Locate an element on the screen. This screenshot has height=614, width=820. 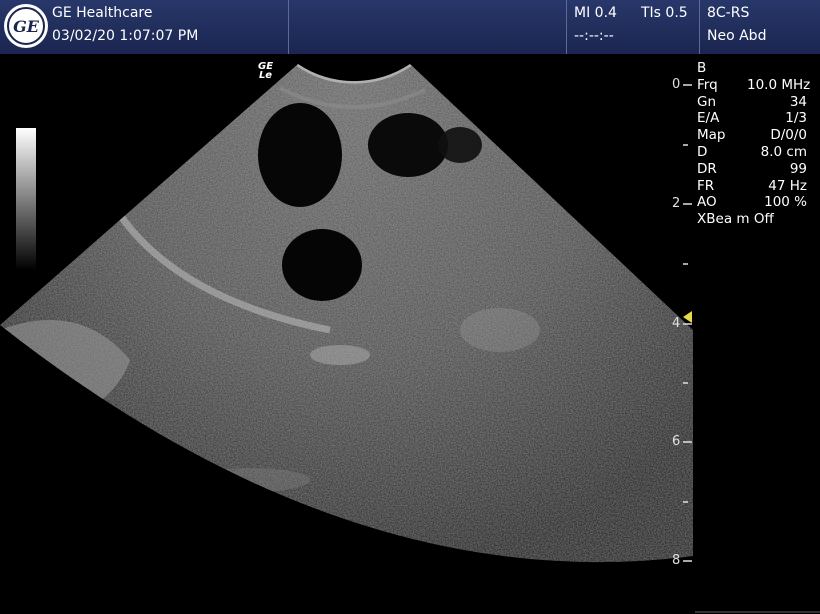
ge-logo-letters: GE is located at coordinates (26, 26).